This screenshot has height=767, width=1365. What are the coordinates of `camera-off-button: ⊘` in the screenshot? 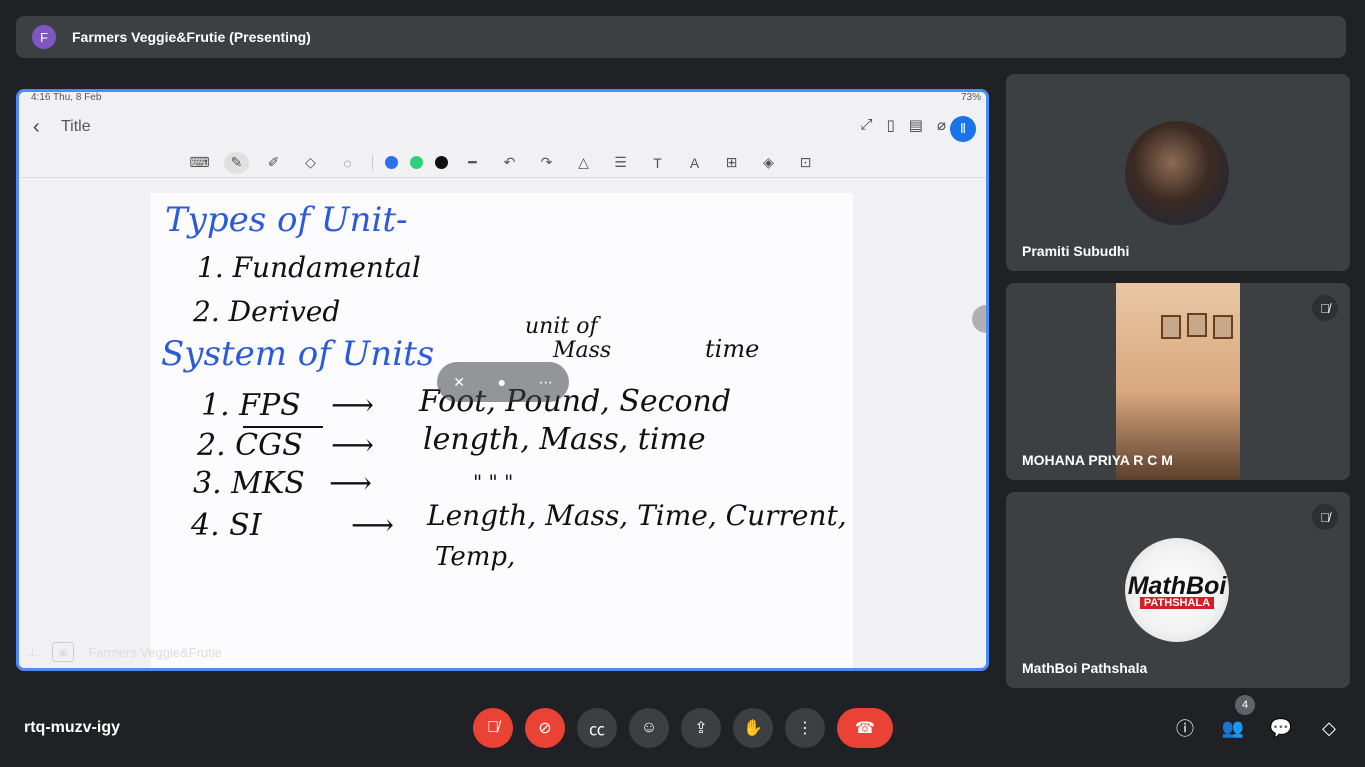 It's located at (545, 728).